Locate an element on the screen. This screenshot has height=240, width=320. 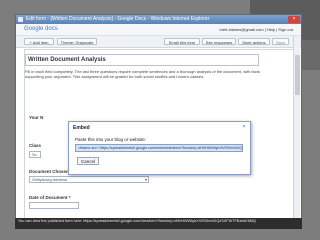
scrollbar-thumb is located at coordinates (297, 75).